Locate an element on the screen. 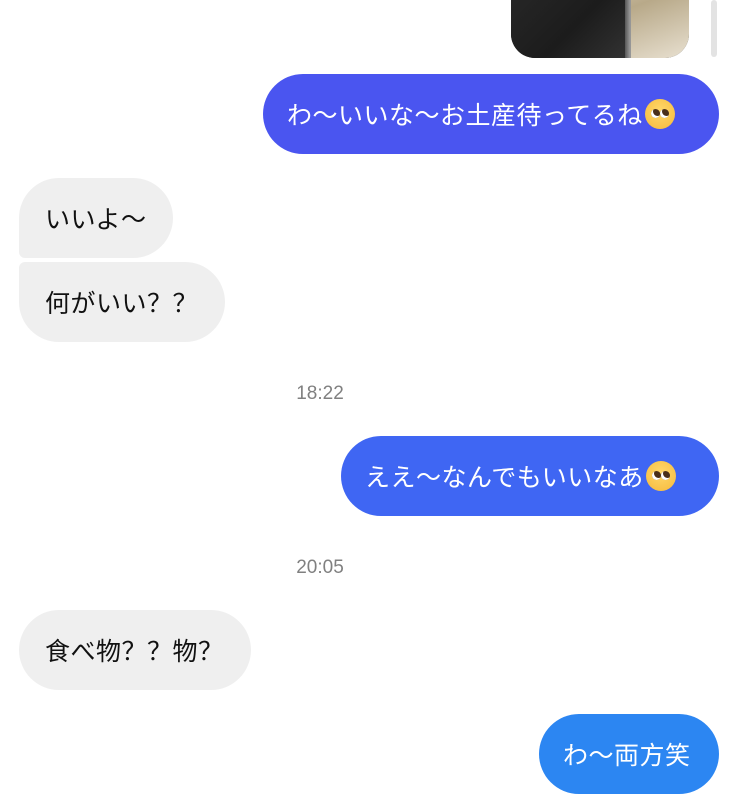 Image resolution: width=735 pixels, height=810 pixels. scrollbar is located at coordinates (714, 28).